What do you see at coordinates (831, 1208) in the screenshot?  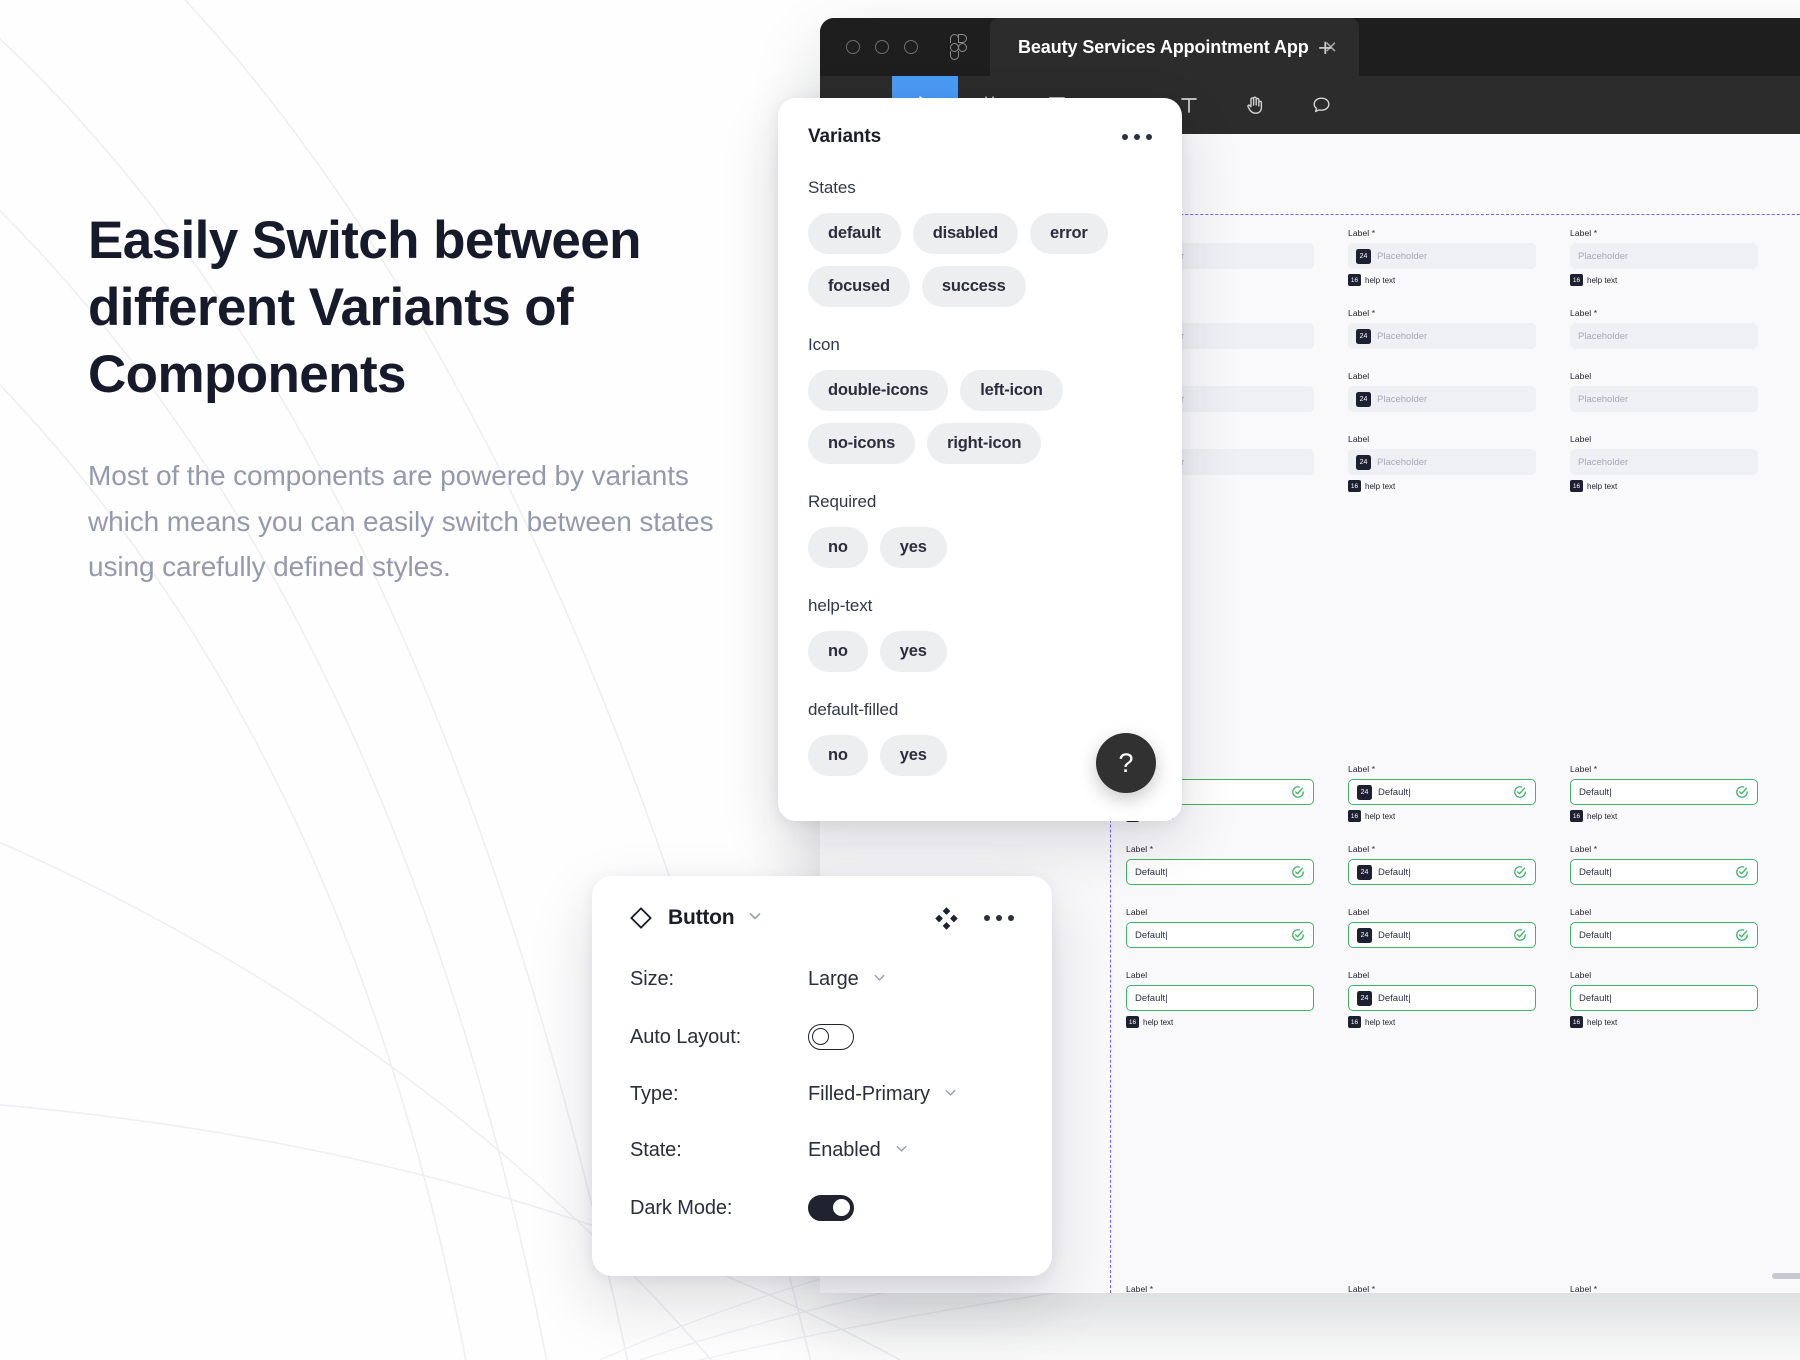 I see `toggle-darkmode` at bounding box center [831, 1208].